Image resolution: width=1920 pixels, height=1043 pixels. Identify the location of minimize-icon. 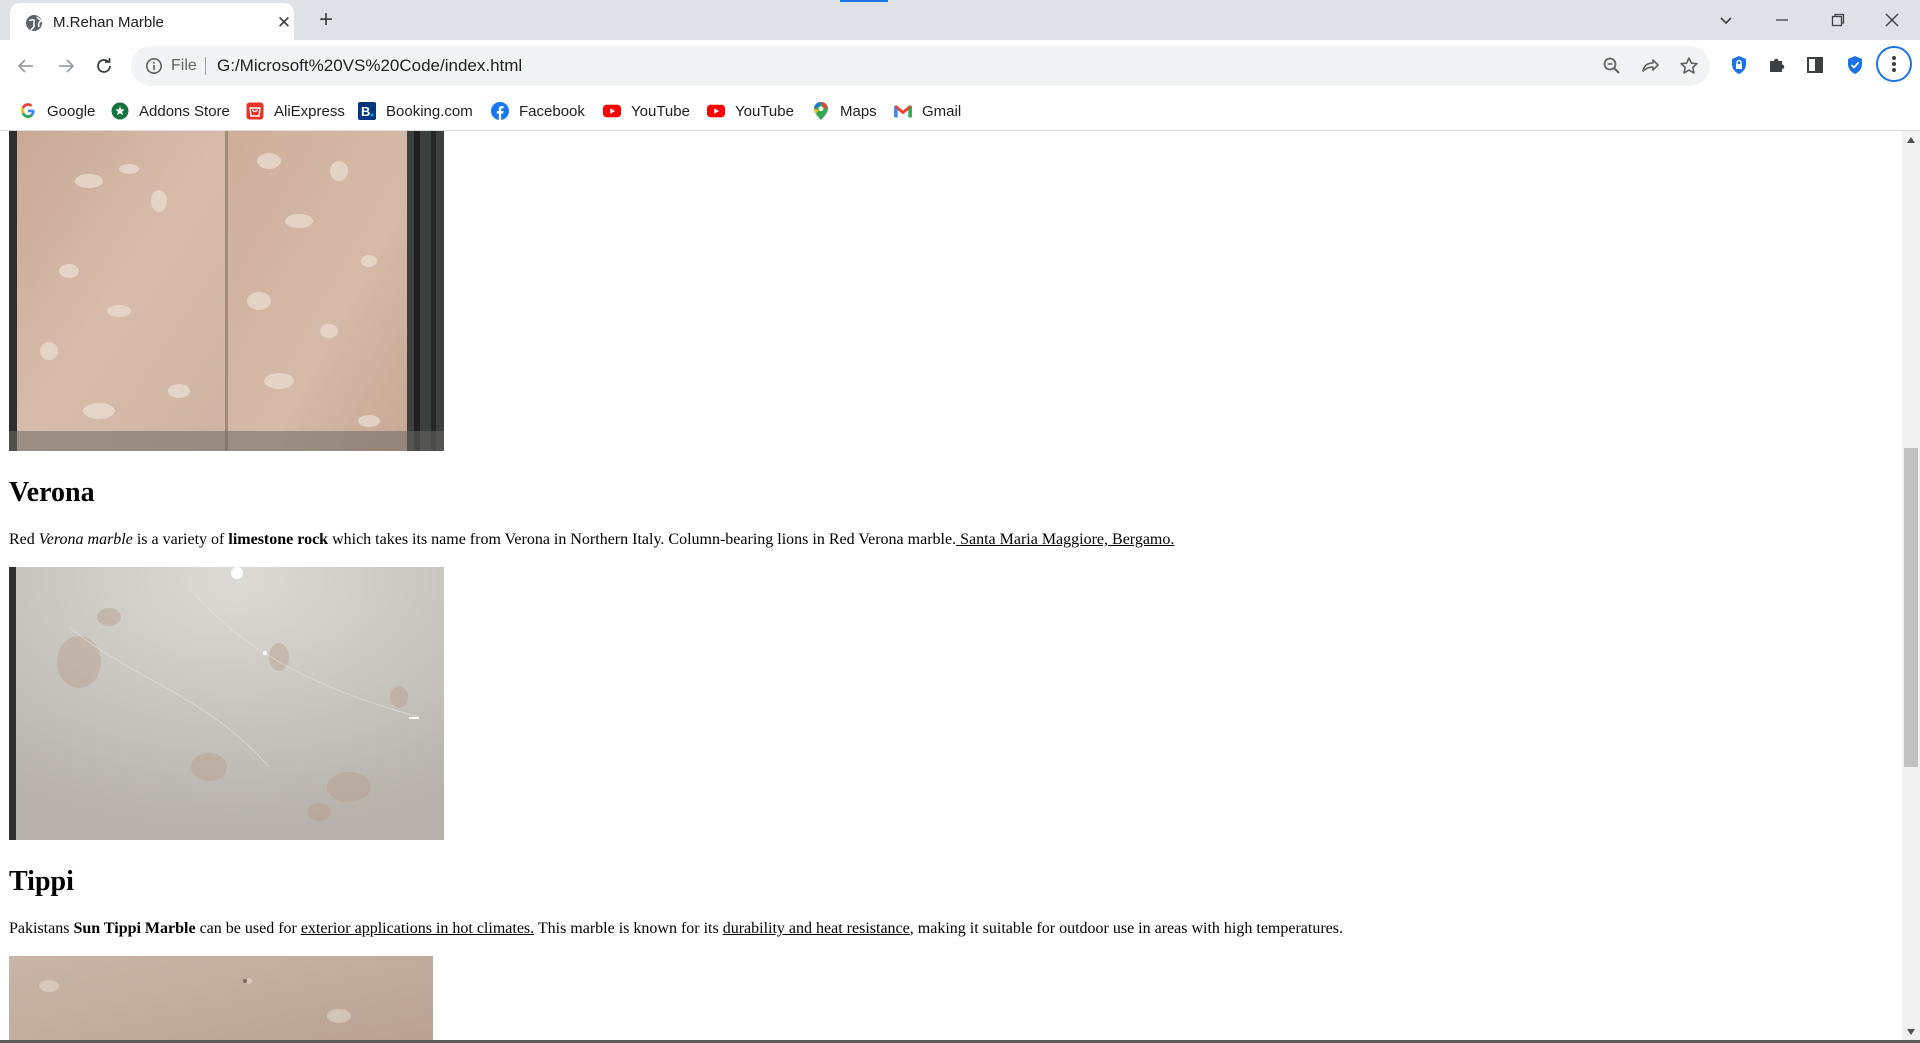
(1782, 20).